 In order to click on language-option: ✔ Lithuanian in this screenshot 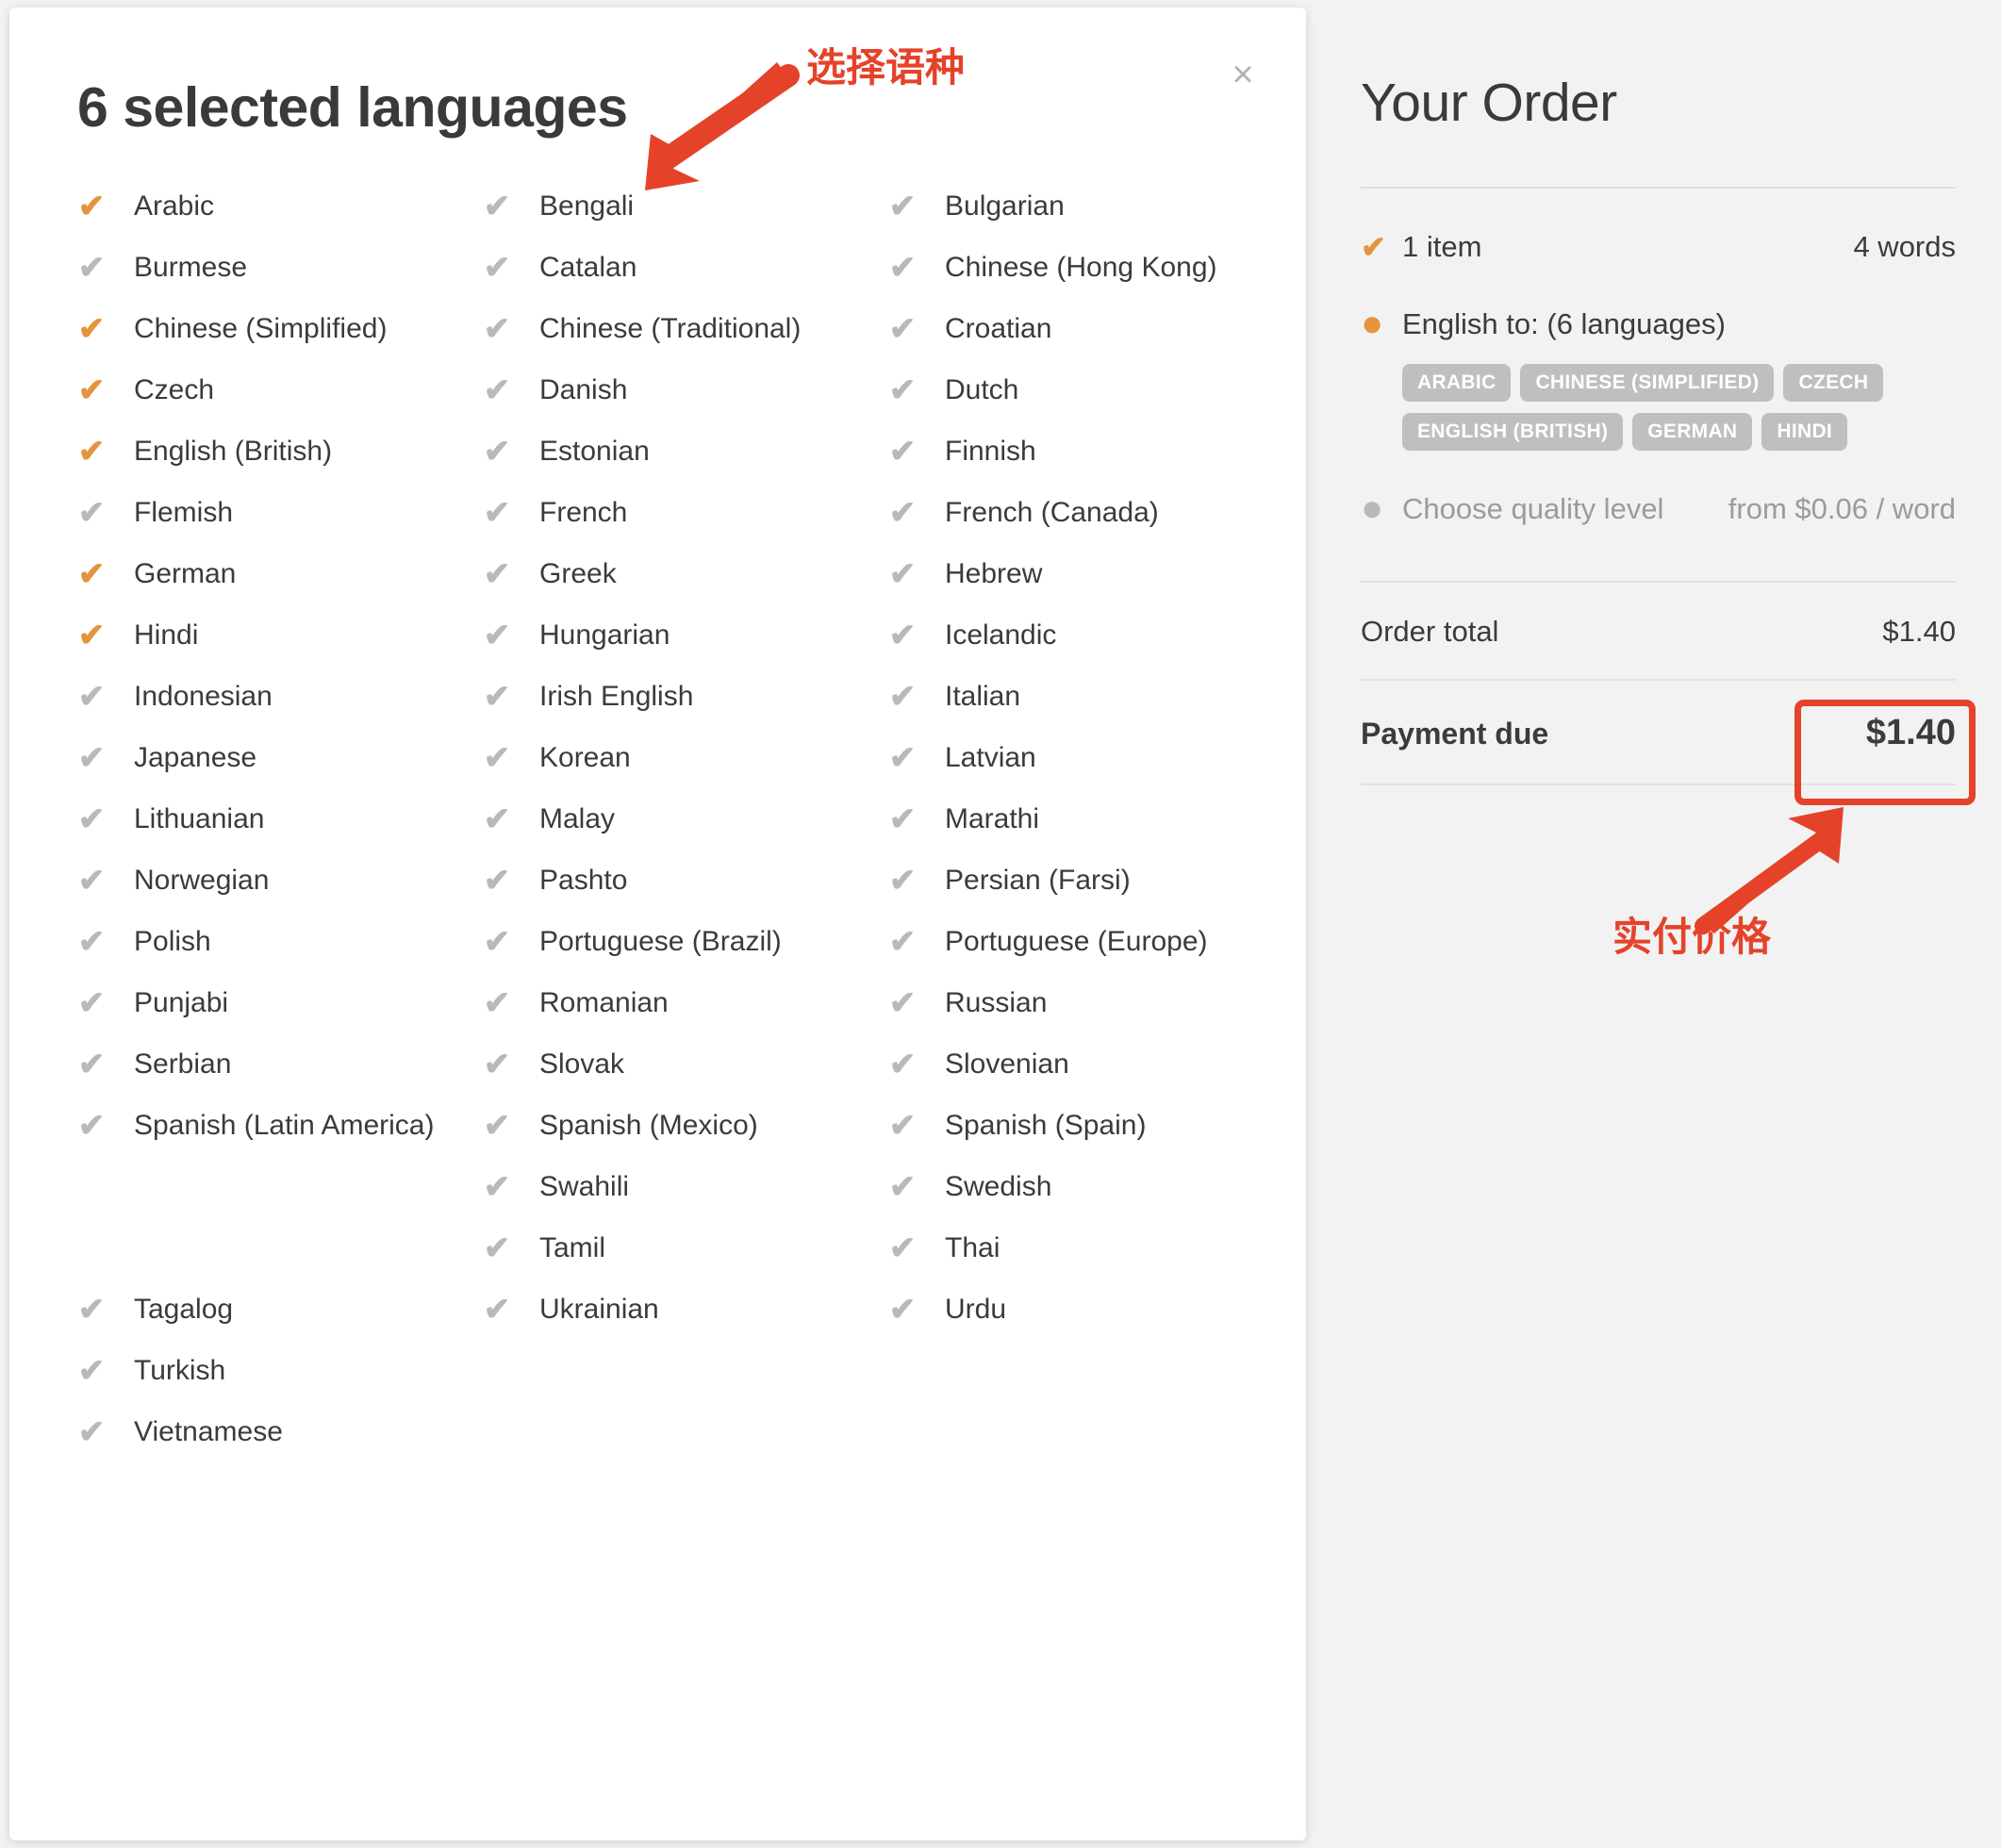, I will do `click(272, 832)`.